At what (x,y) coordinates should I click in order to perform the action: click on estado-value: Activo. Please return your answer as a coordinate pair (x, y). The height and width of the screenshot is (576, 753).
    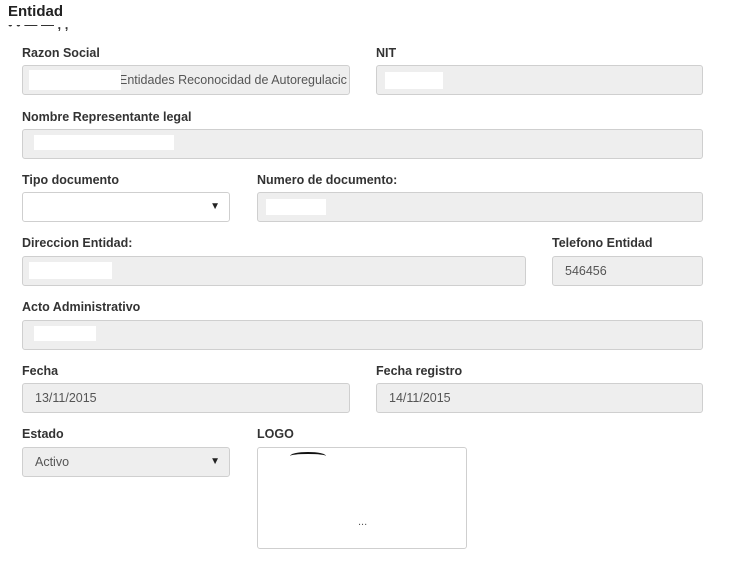
    Looking at the image, I should click on (52, 462).